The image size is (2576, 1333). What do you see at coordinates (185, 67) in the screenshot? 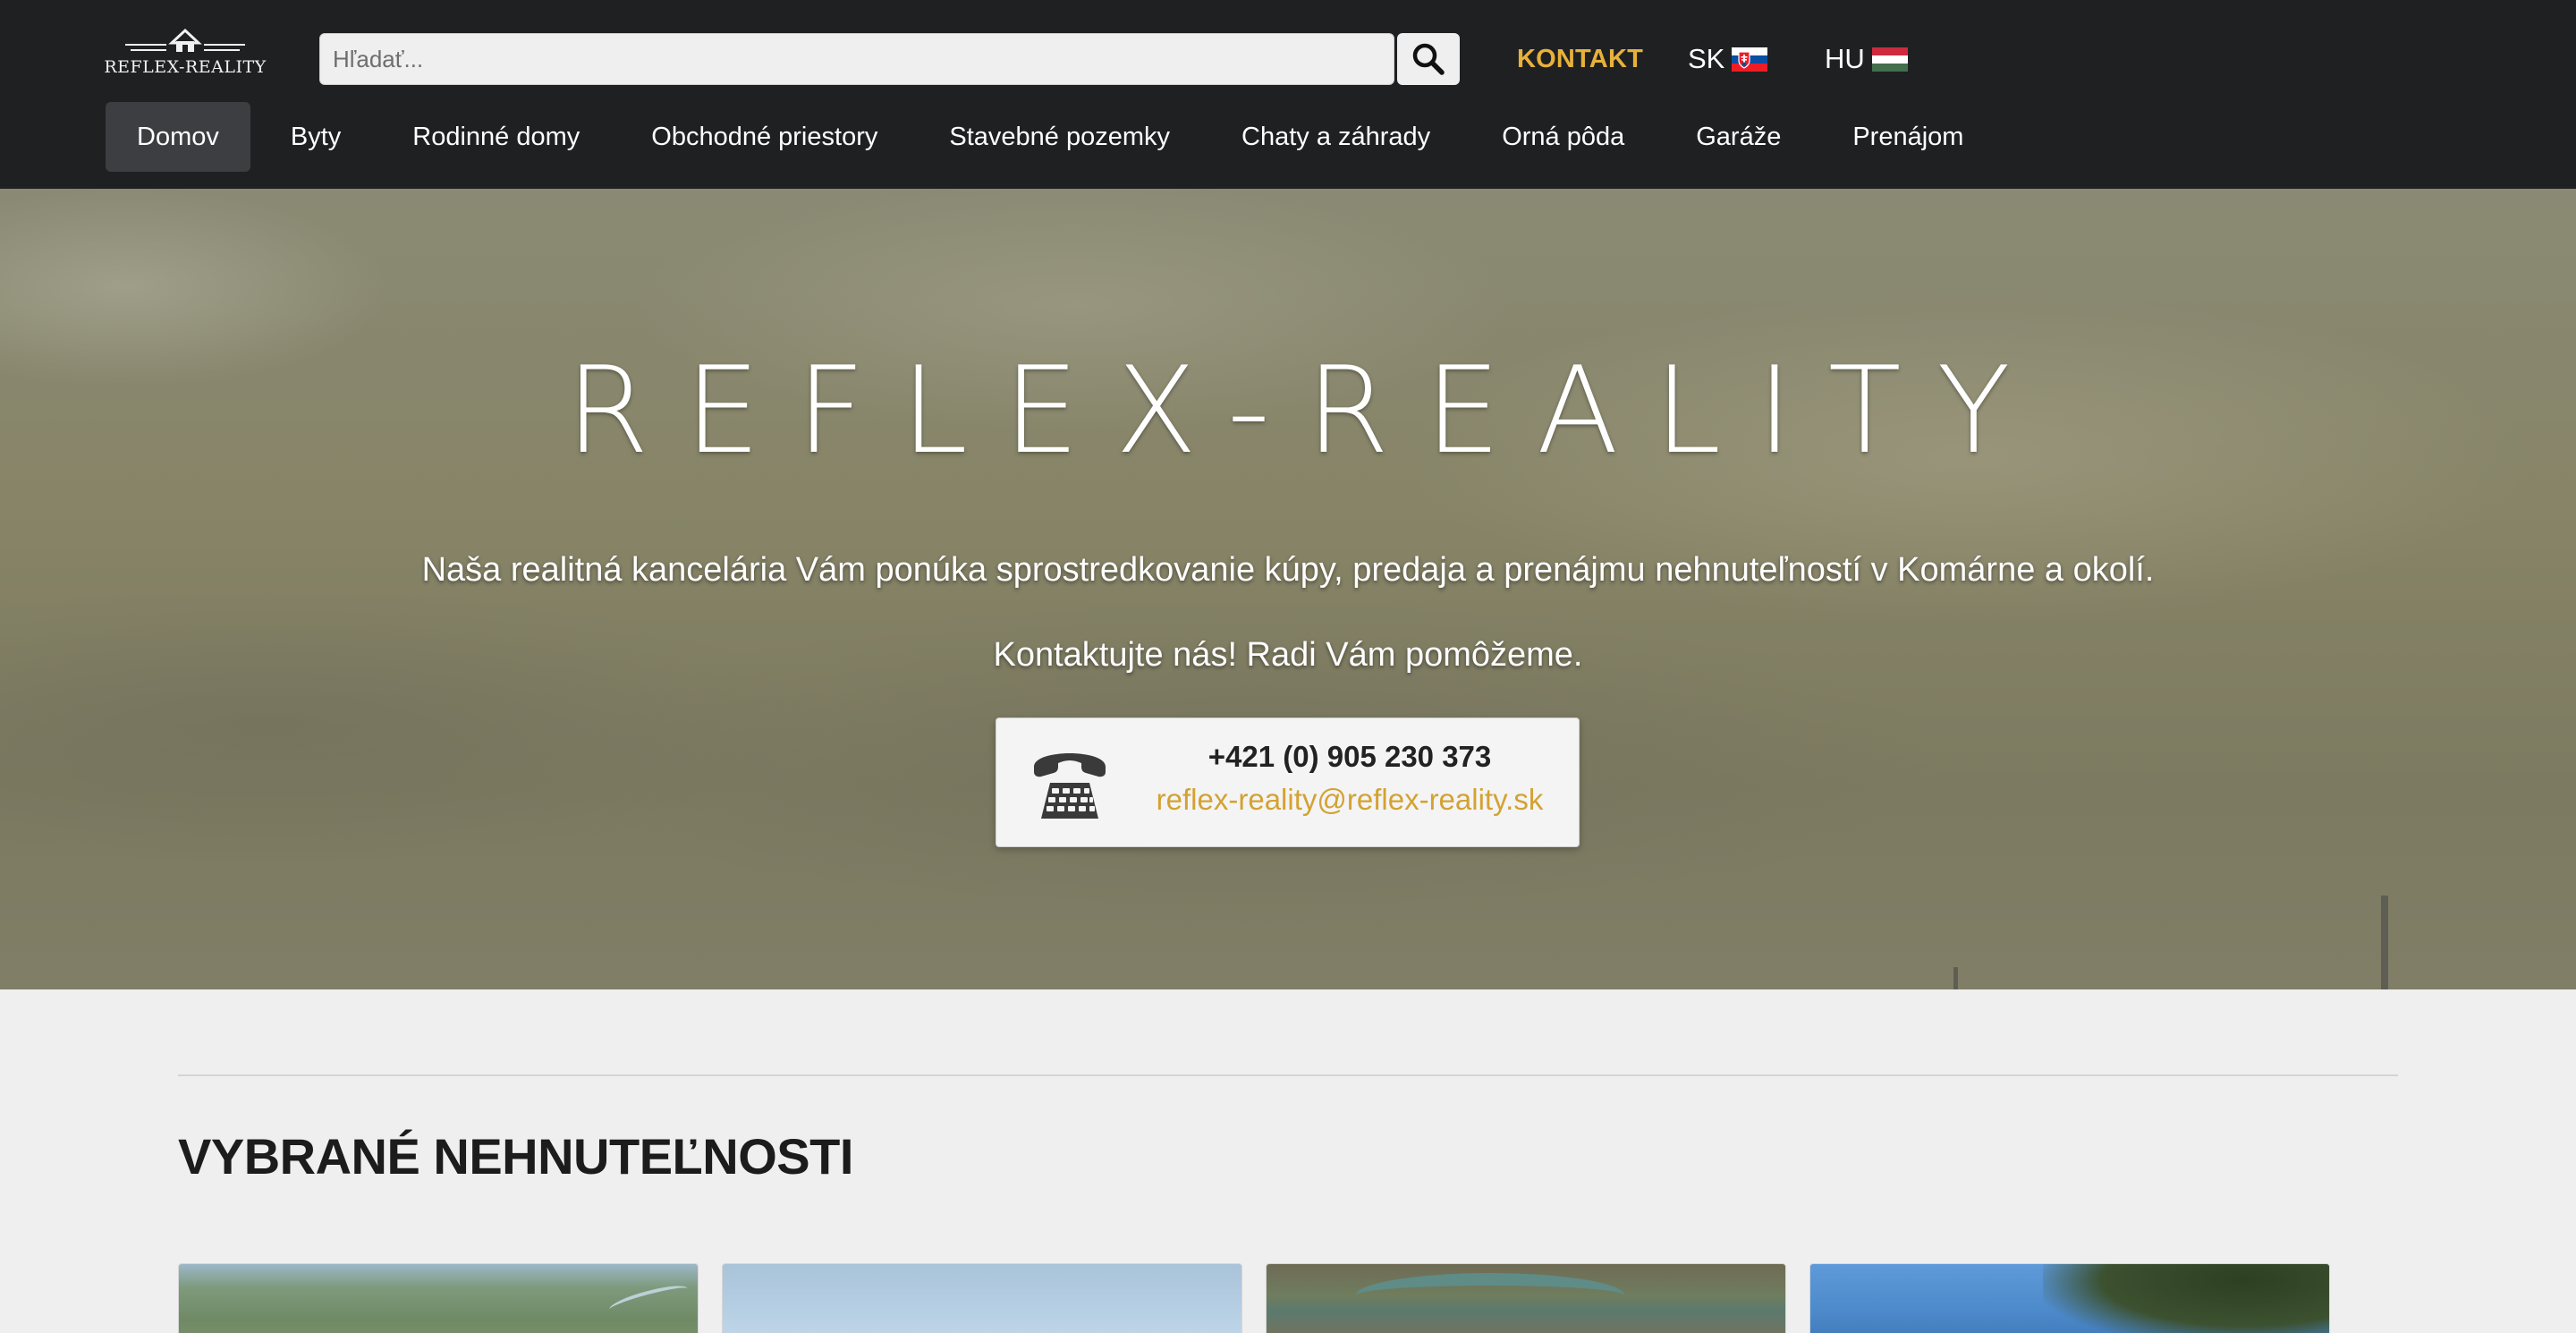
I see `logo-text: REFLEX-REALITY` at bounding box center [185, 67].